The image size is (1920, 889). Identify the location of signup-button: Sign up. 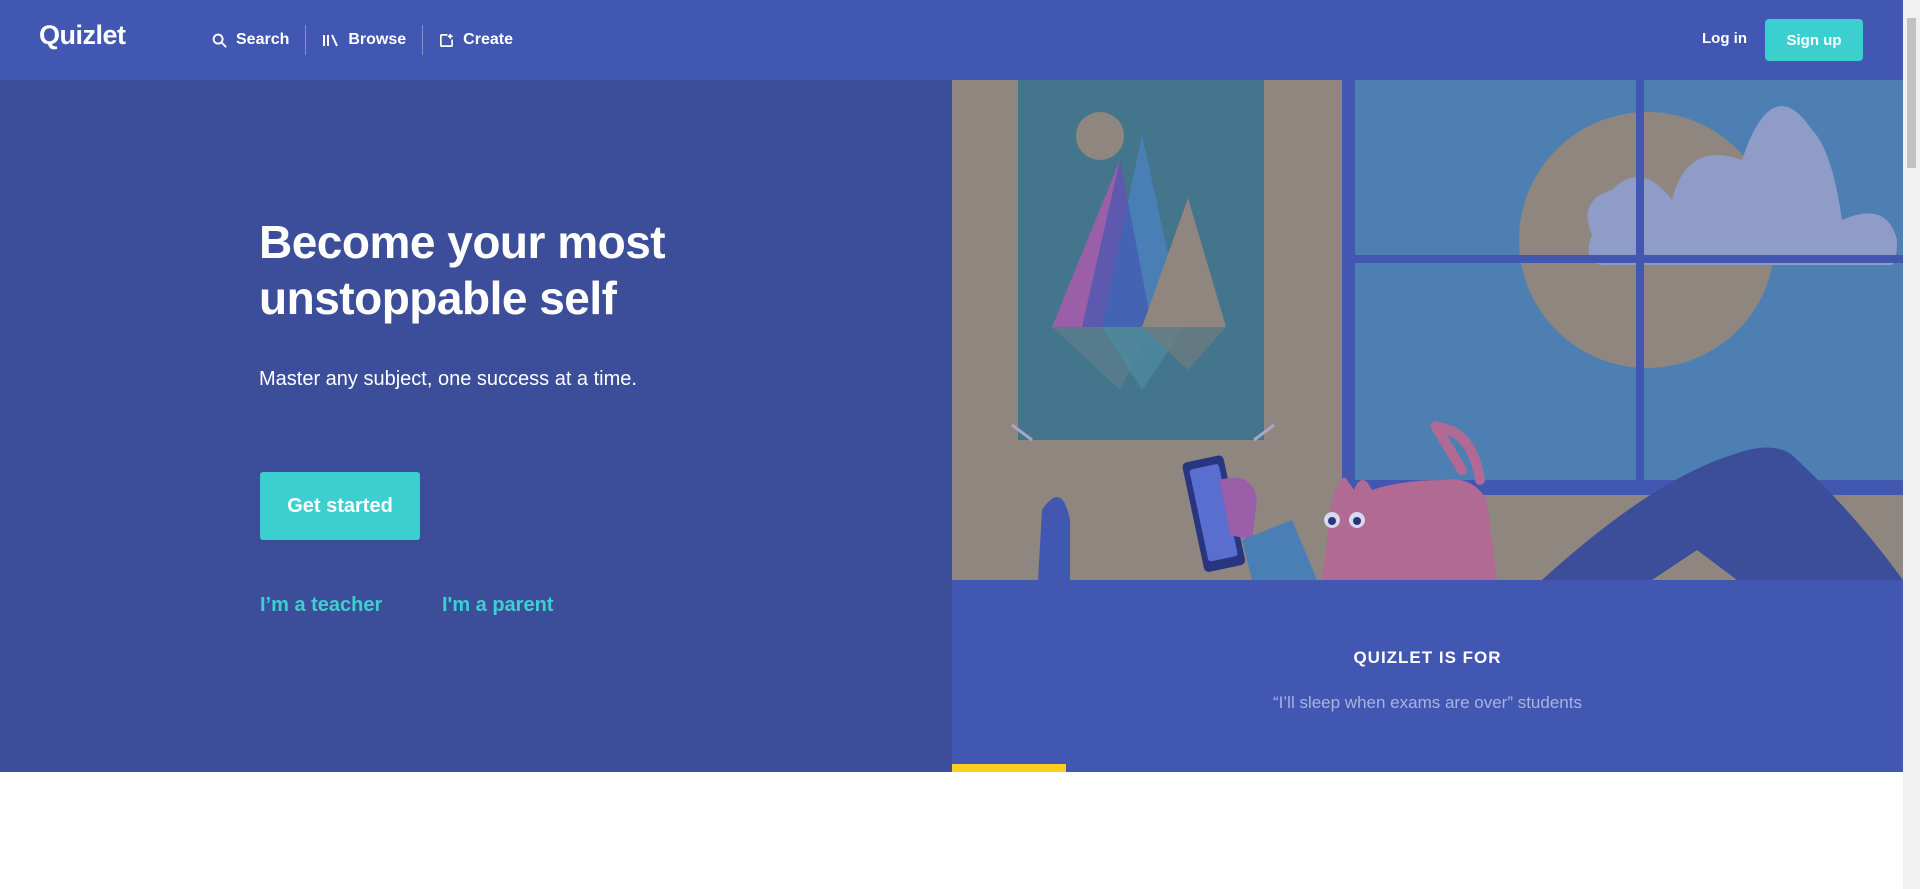
(1814, 40).